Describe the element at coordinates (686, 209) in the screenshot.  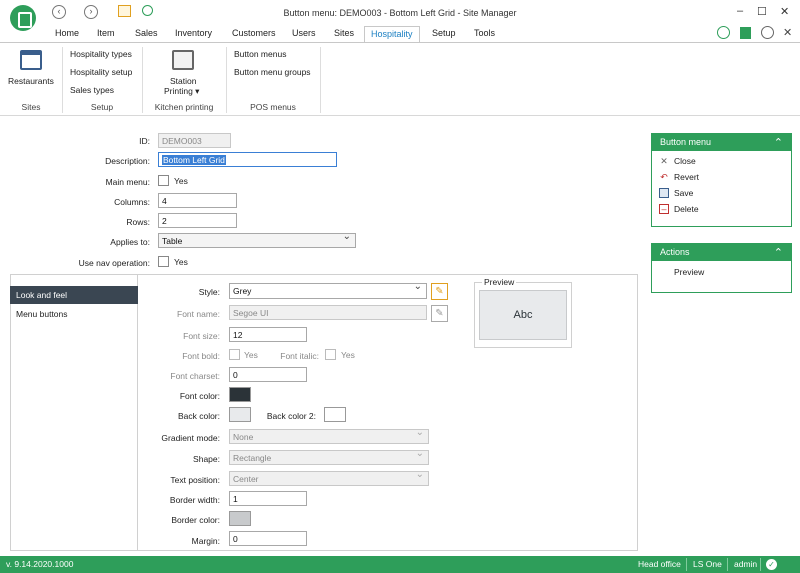
I see `delete-action: Delete` at that location.